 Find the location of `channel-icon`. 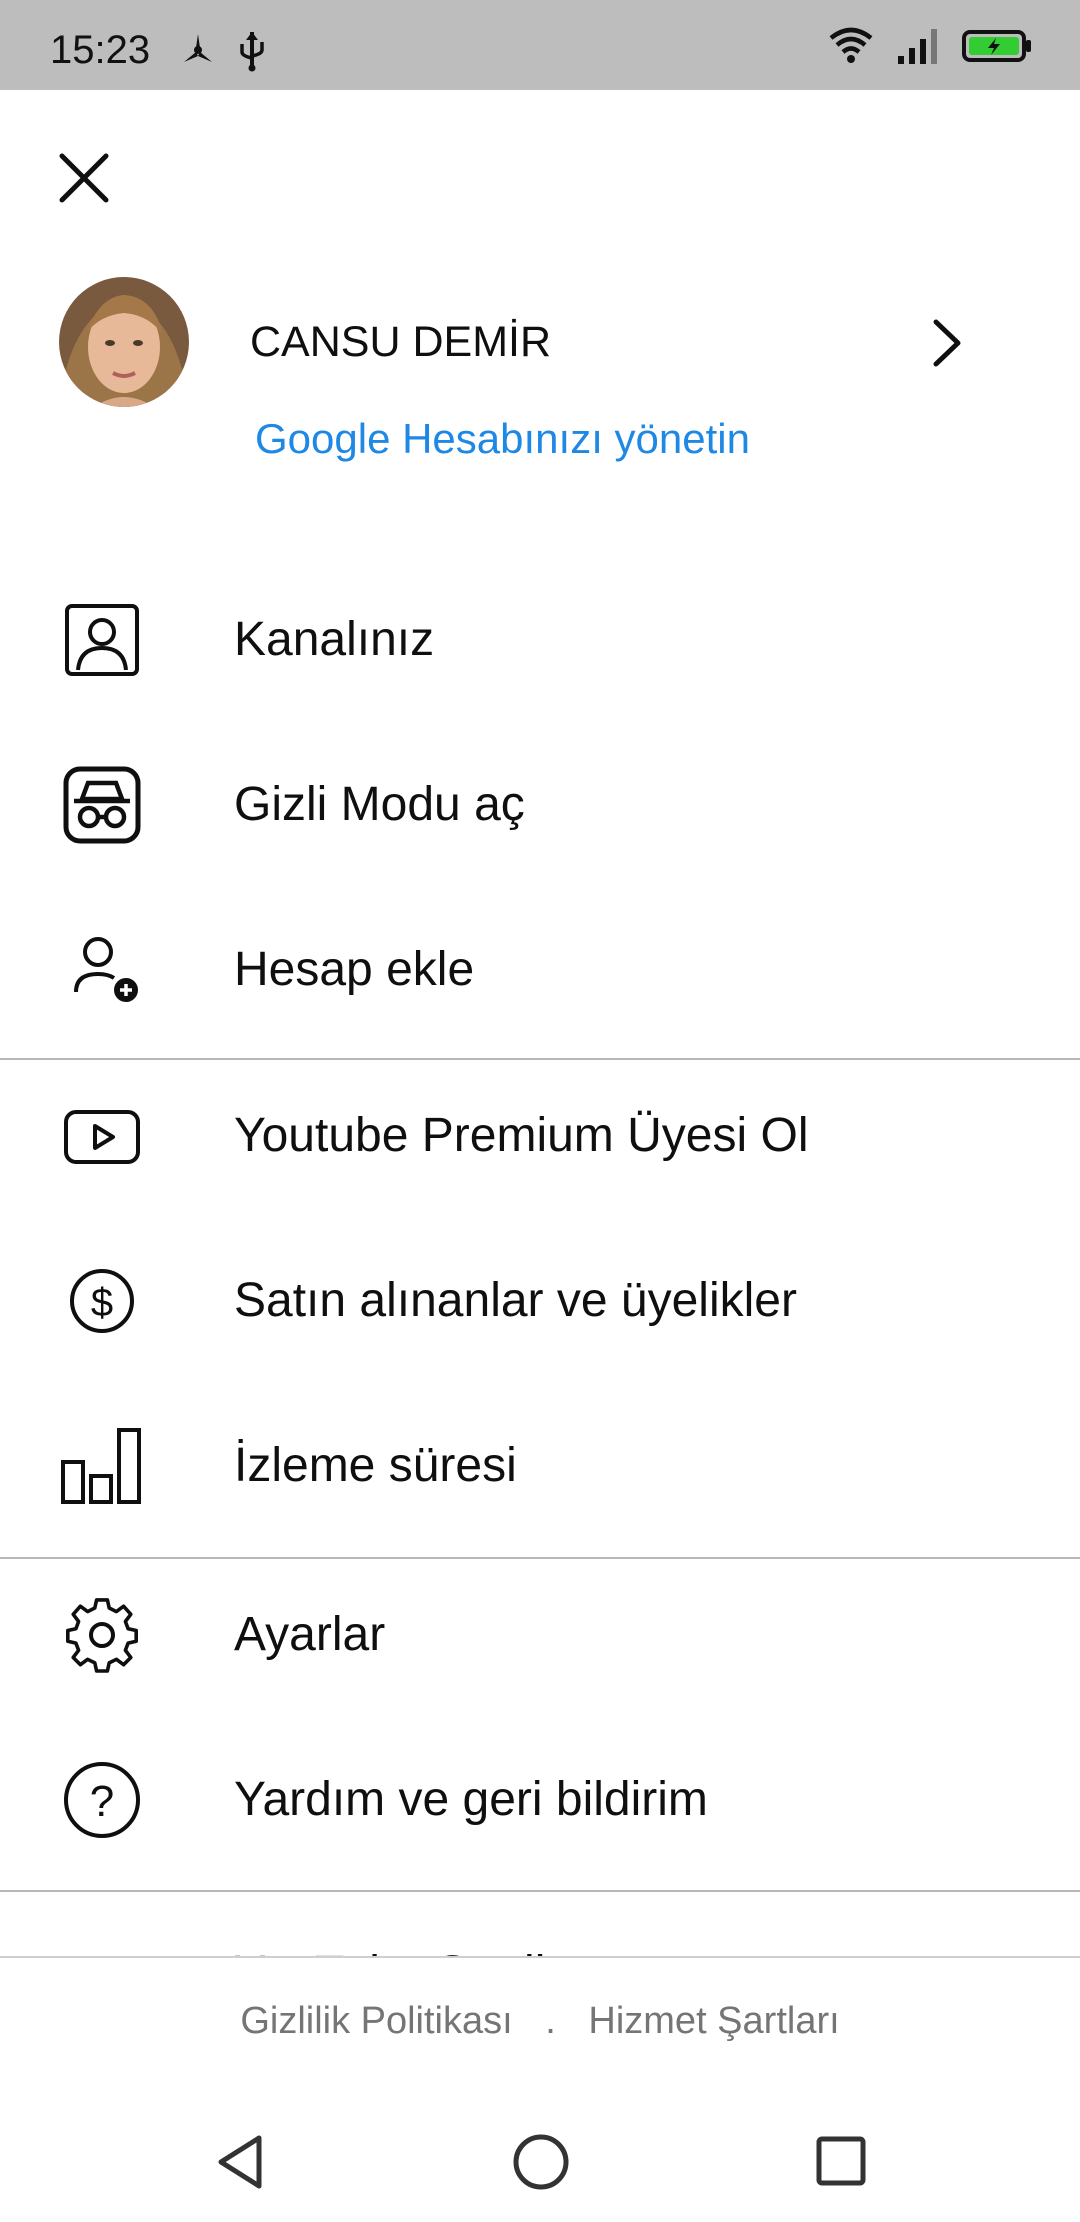

channel-icon is located at coordinates (102, 640).